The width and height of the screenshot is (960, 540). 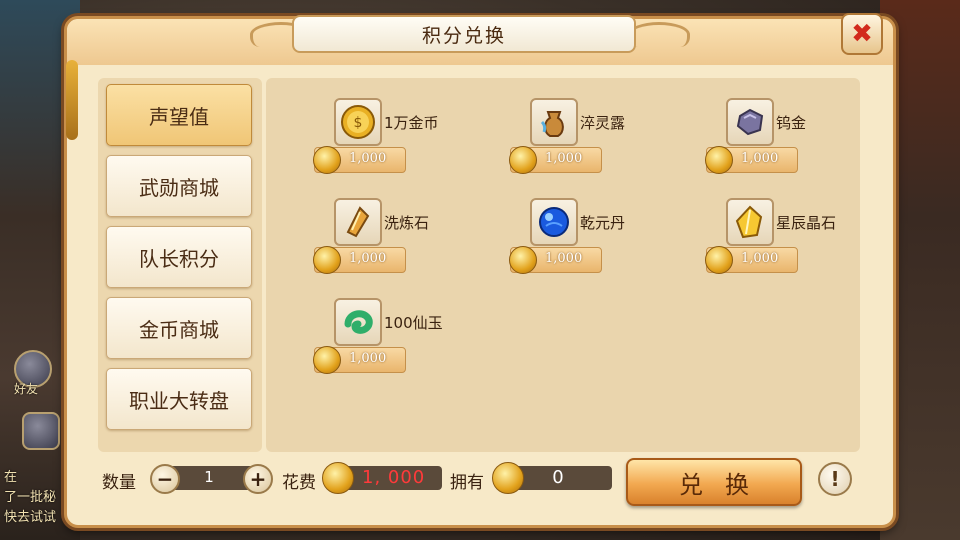 I want to click on list-item: 100仙玉 1,000, so click(x=383, y=329).